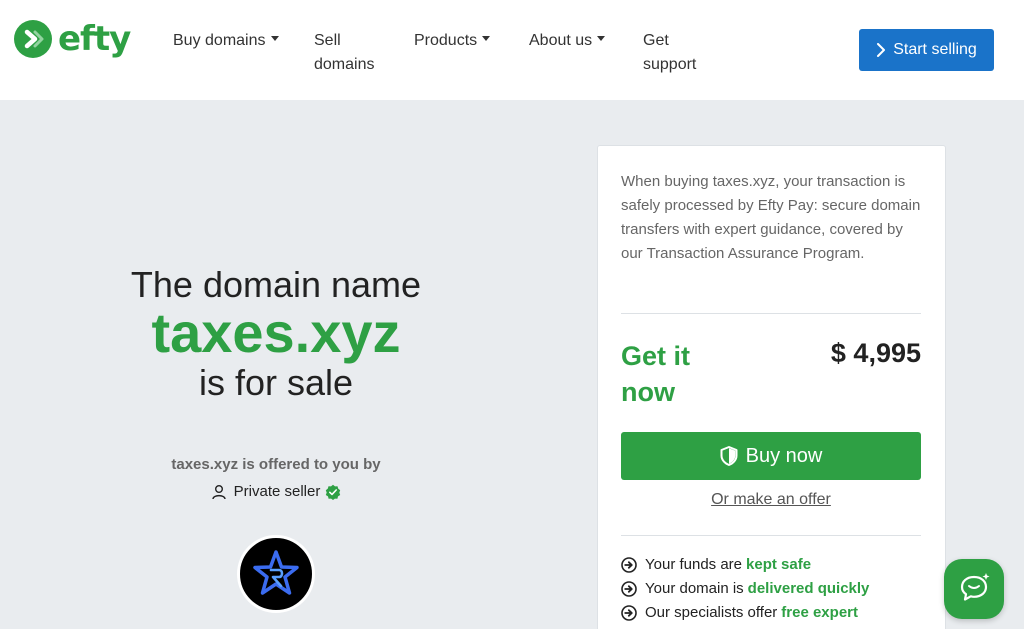 Image resolution: width=1024 pixels, height=629 pixels. What do you see at coordinates (33, 39) in the screenshot?
I see `efty-logo-icon` at bounding box center [33, 39].